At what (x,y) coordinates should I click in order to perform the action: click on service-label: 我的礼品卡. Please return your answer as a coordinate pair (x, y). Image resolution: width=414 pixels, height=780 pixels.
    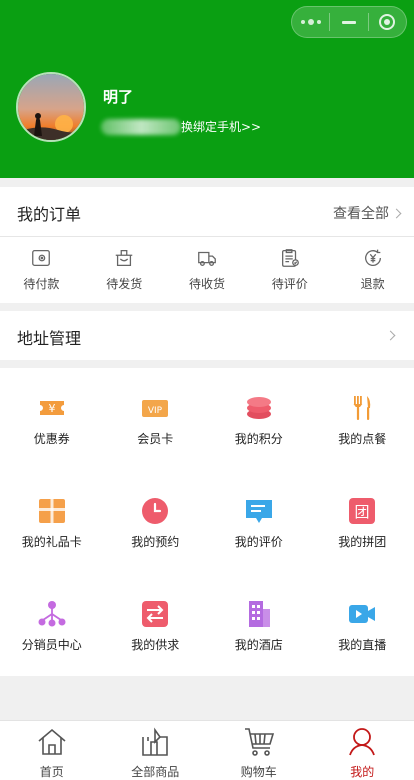
    Looking at the image, I should click on (51, 542).